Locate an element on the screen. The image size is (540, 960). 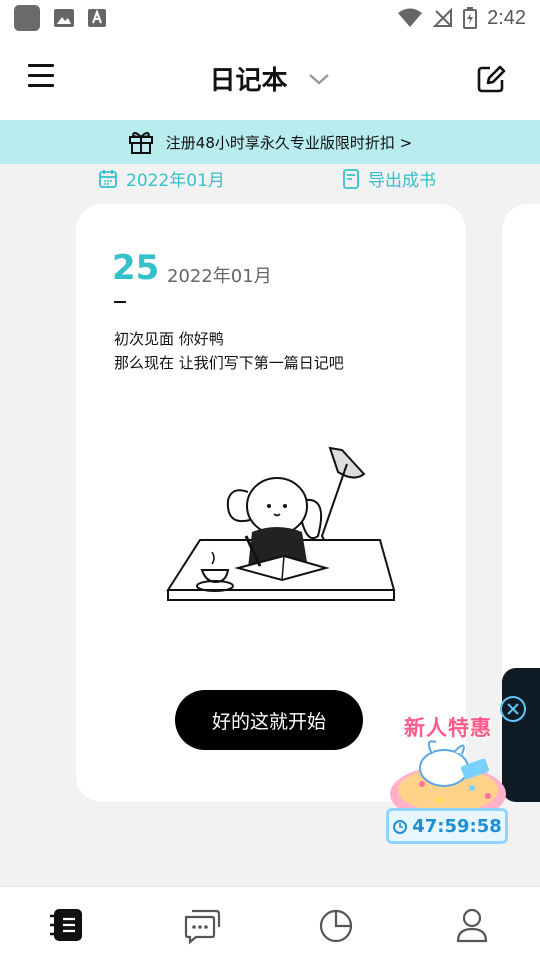
card-toolbar: 2022年01月 导出成书 is located at coordinates (270, 177).